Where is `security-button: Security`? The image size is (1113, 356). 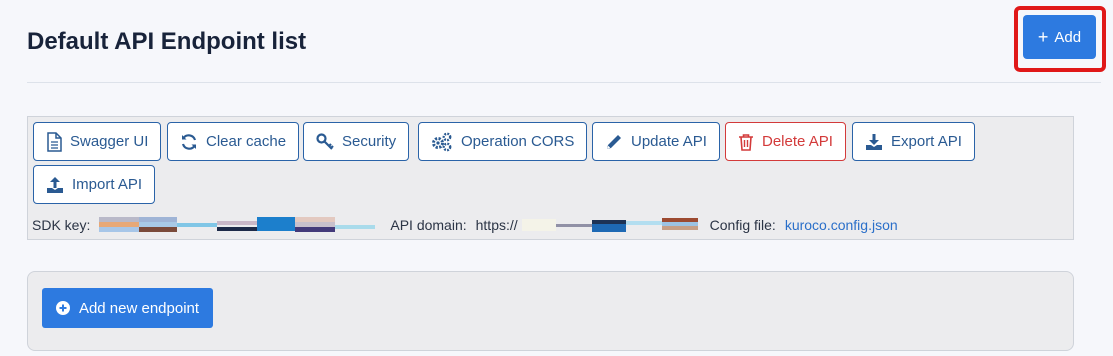
security-button: Security is located at coordinates (356, 141).